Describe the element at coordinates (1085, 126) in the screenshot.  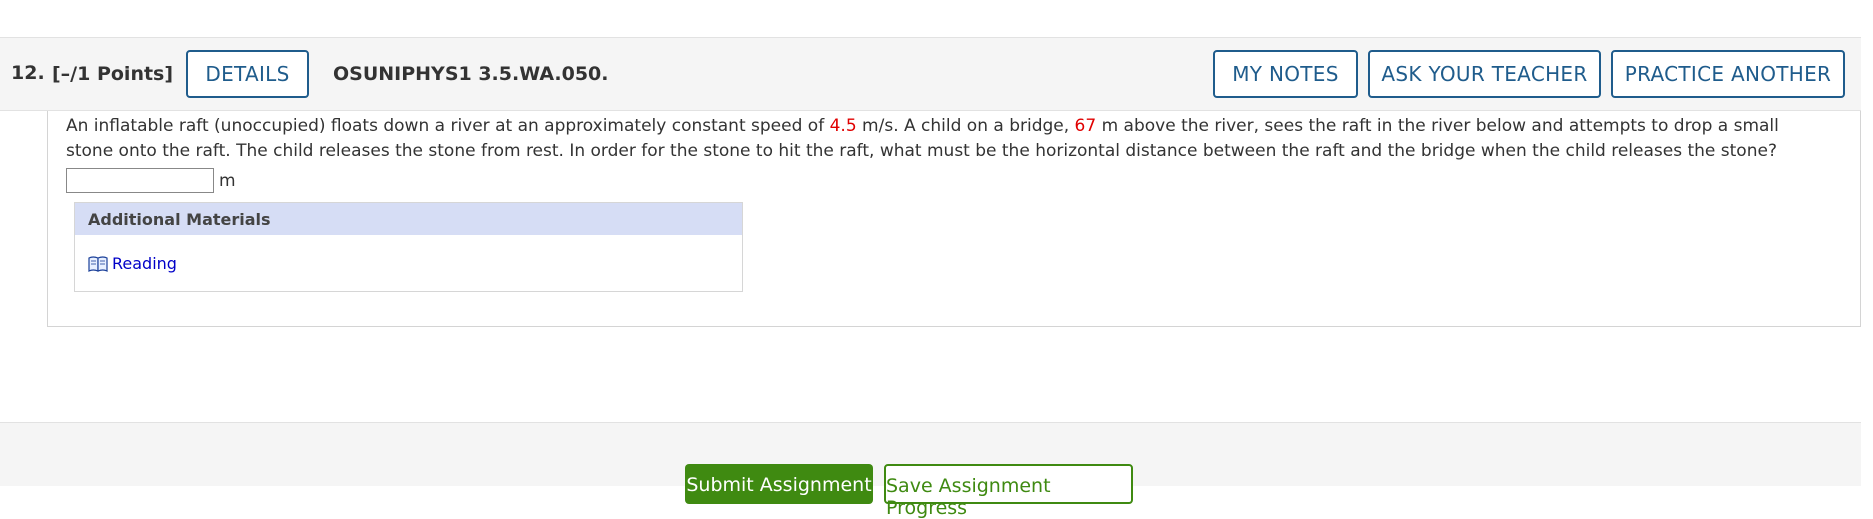
I see `height-value: 67` at that location.